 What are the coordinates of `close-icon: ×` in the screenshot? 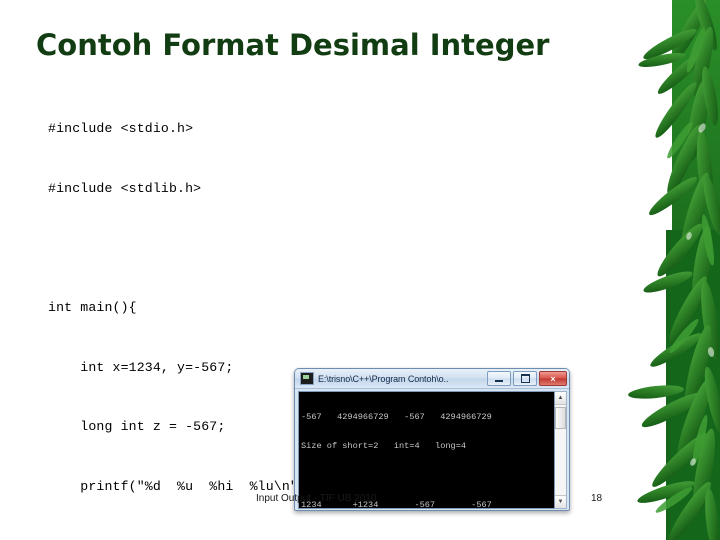 It's located at (553, 378).